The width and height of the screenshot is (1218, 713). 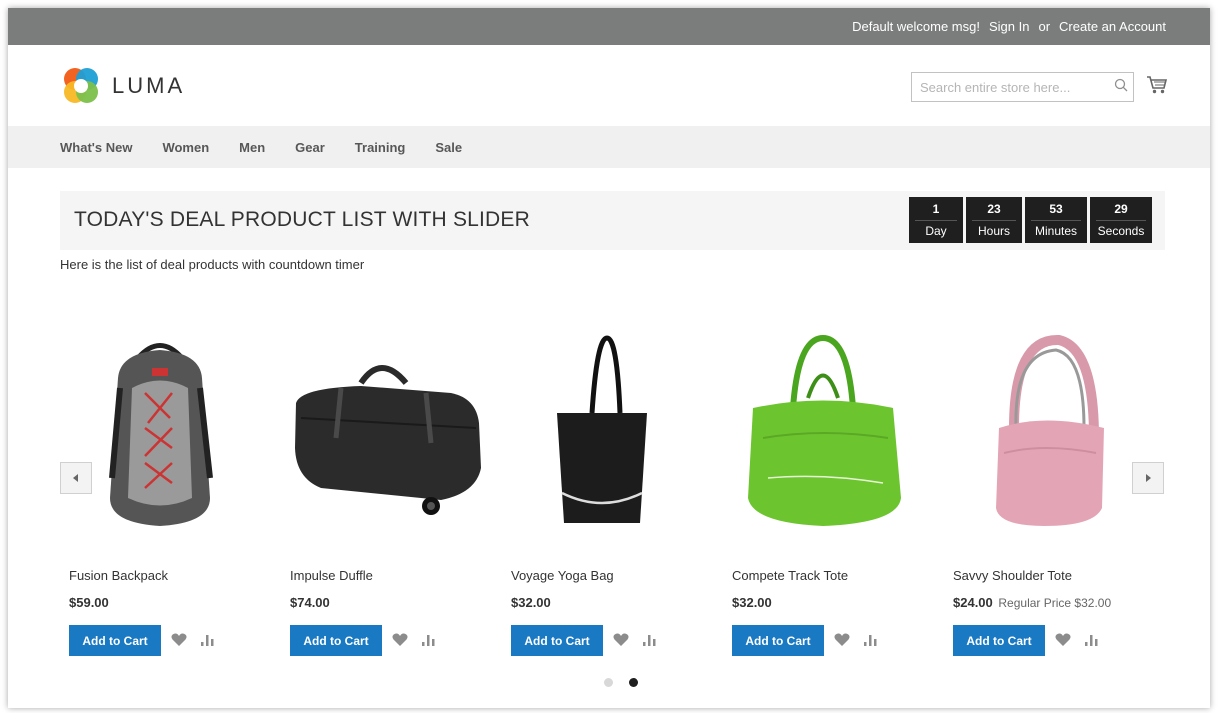 I want to click on product-card: Fusion Backpack $59.00 Add to Cart, so click(x=160, y=492).